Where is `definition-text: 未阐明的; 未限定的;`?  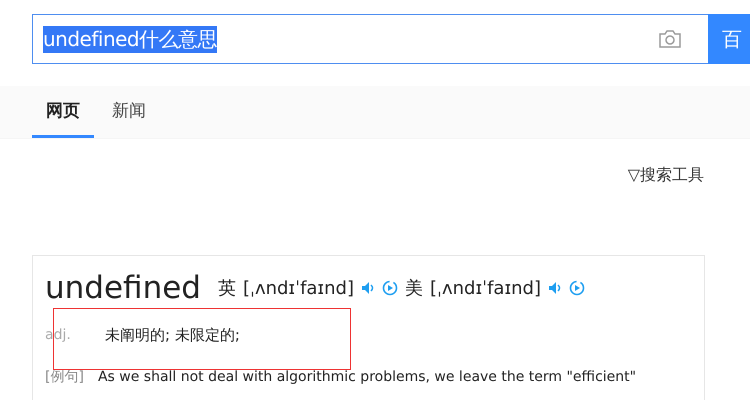 definition-text: 未阐明的; 未限定的; is located at coordinates (172, 335).